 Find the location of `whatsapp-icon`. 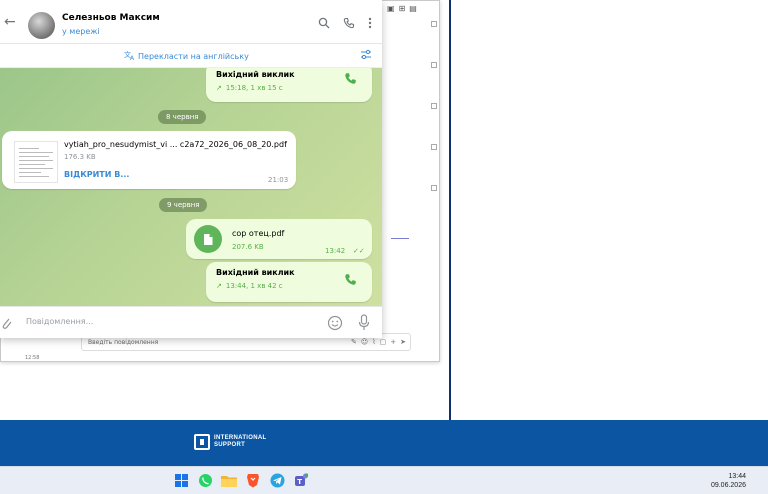

whatsapp-icon is located at coordinates (205, 480).